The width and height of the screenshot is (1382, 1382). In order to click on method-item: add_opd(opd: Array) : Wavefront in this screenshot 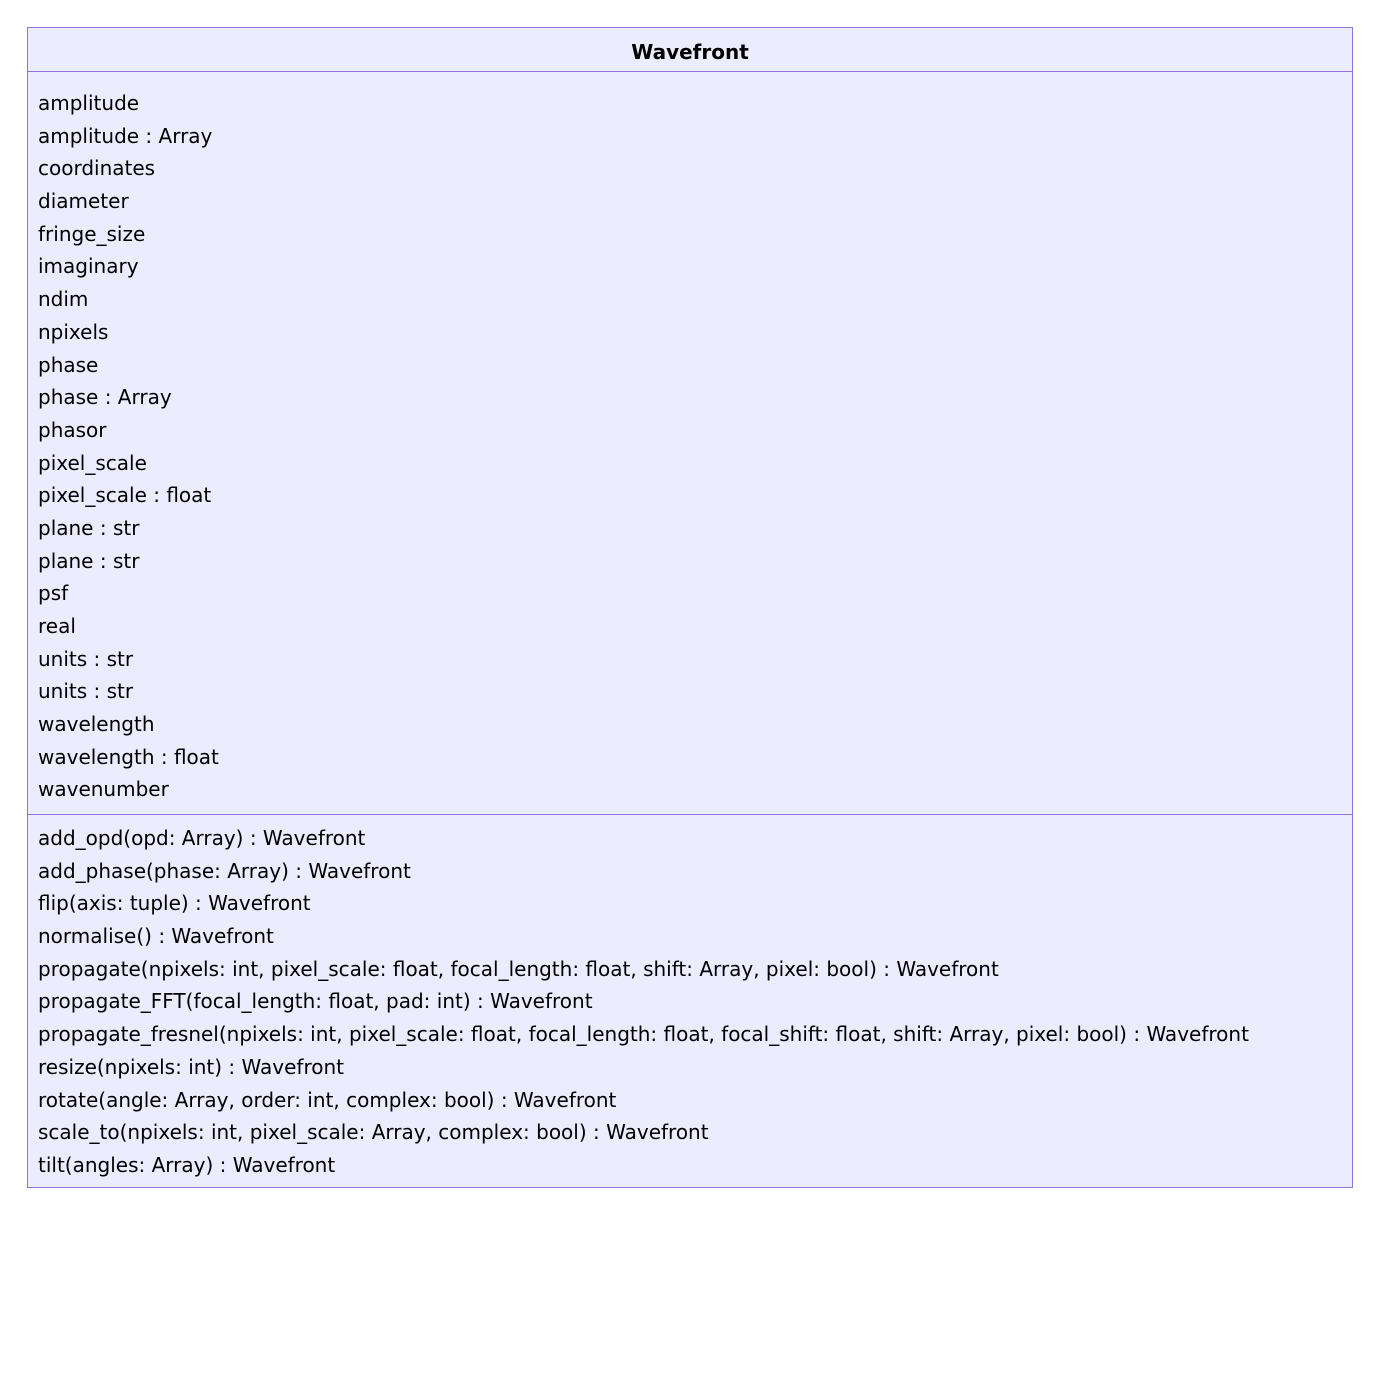, I will do `click(202, 838)`.